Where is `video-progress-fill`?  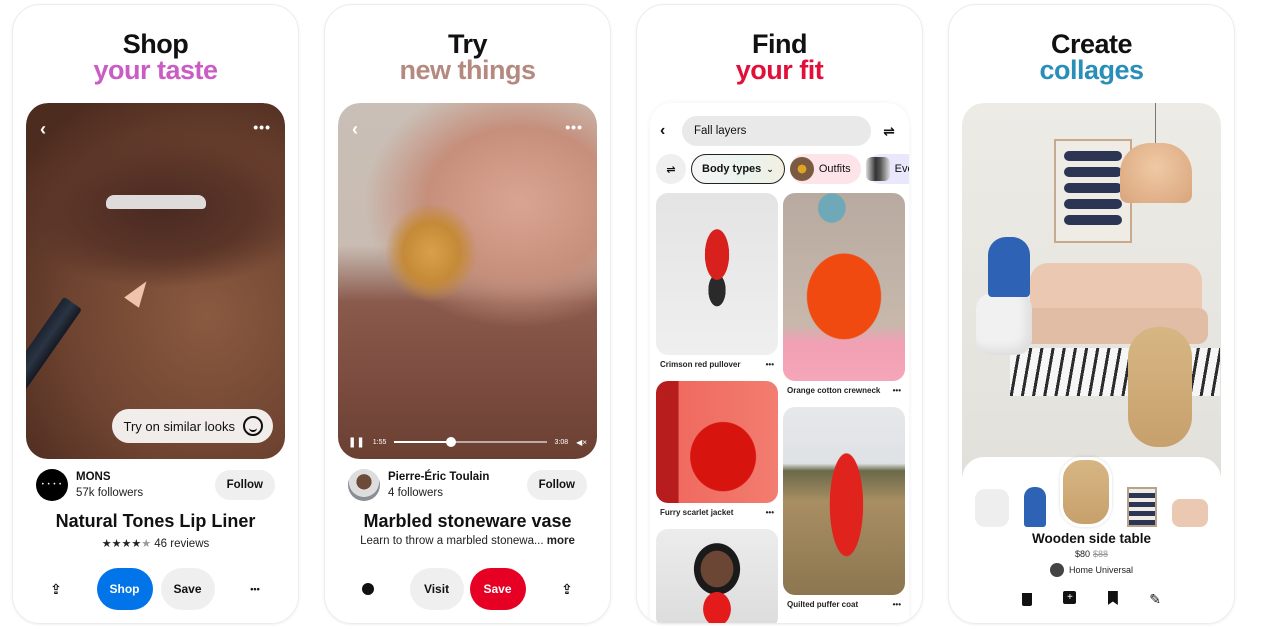
video-progress-fill is located at coordinates (422, 442).